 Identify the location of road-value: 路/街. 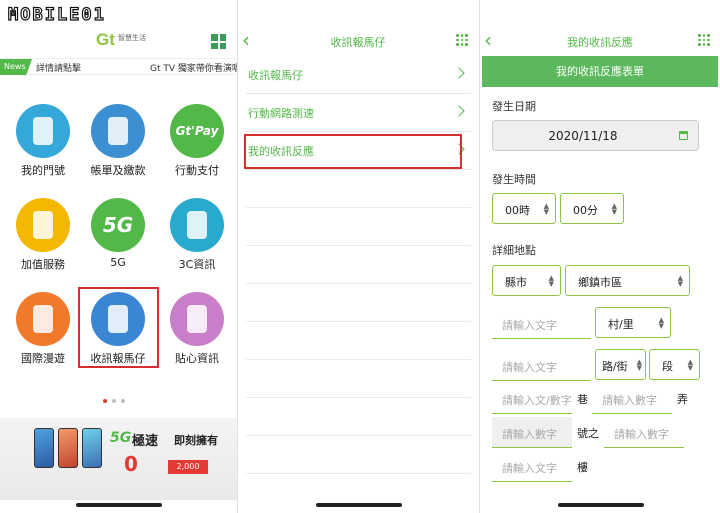
(615, 366).